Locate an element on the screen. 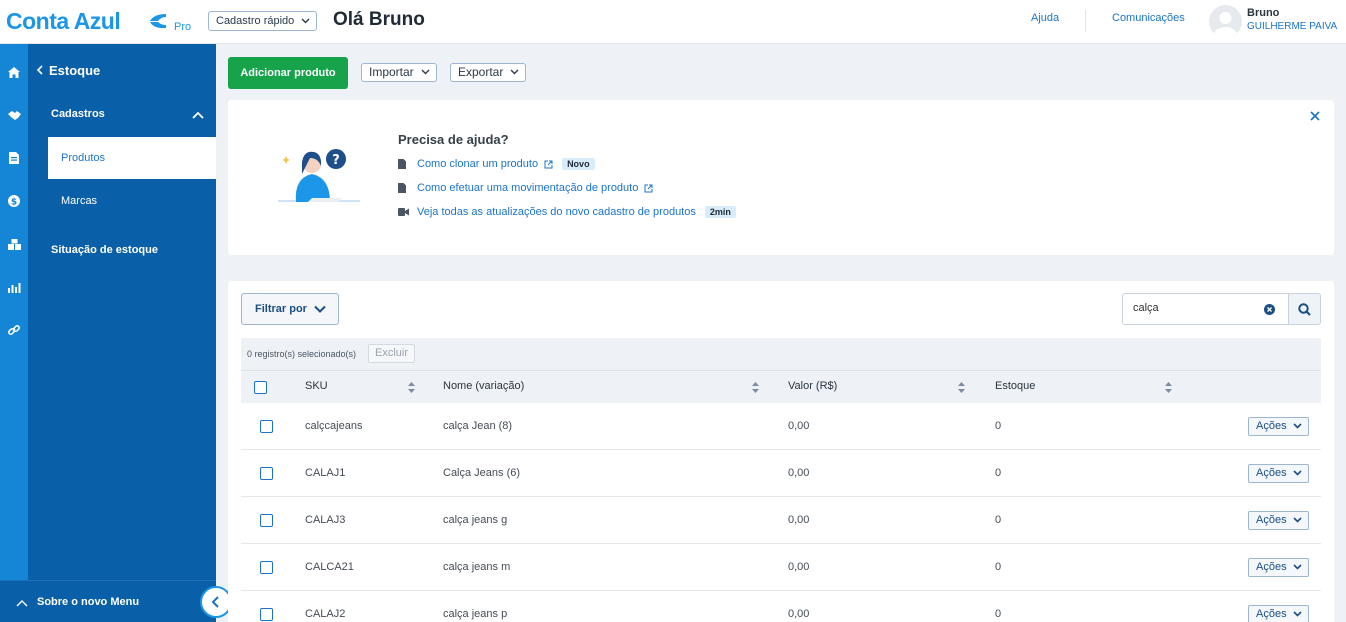 Image resolution: width=1346 pixels, height=622 pixels. menu-group-cadastros: Cadastros is located at coordinates (78, 114).